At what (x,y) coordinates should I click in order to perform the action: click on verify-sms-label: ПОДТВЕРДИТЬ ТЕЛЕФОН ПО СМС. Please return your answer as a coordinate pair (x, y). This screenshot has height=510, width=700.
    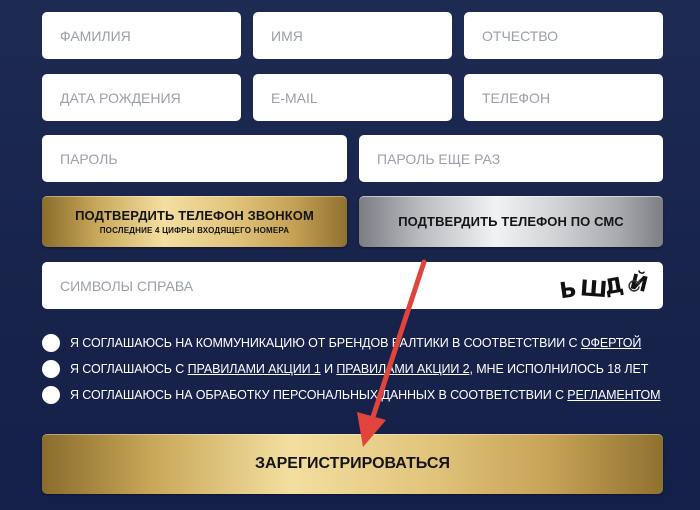
    Looking at the image, I should click on (511, 221).